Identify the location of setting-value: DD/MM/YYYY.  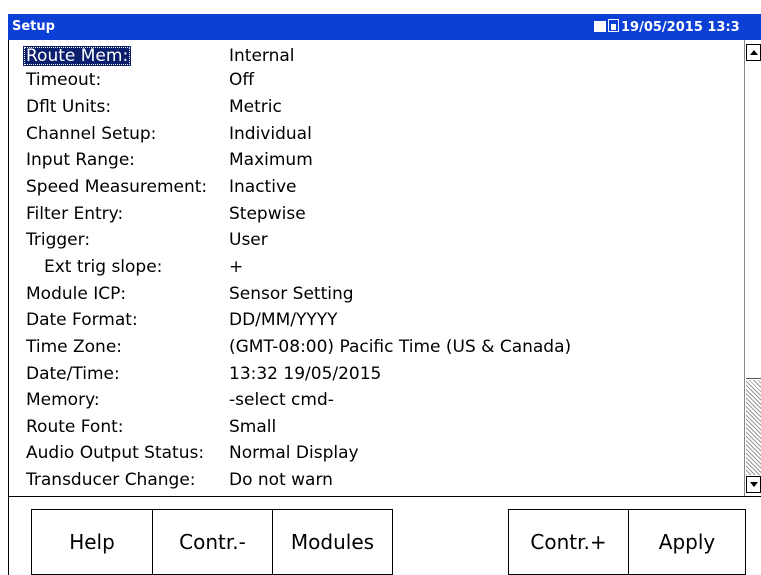
(283, 320).